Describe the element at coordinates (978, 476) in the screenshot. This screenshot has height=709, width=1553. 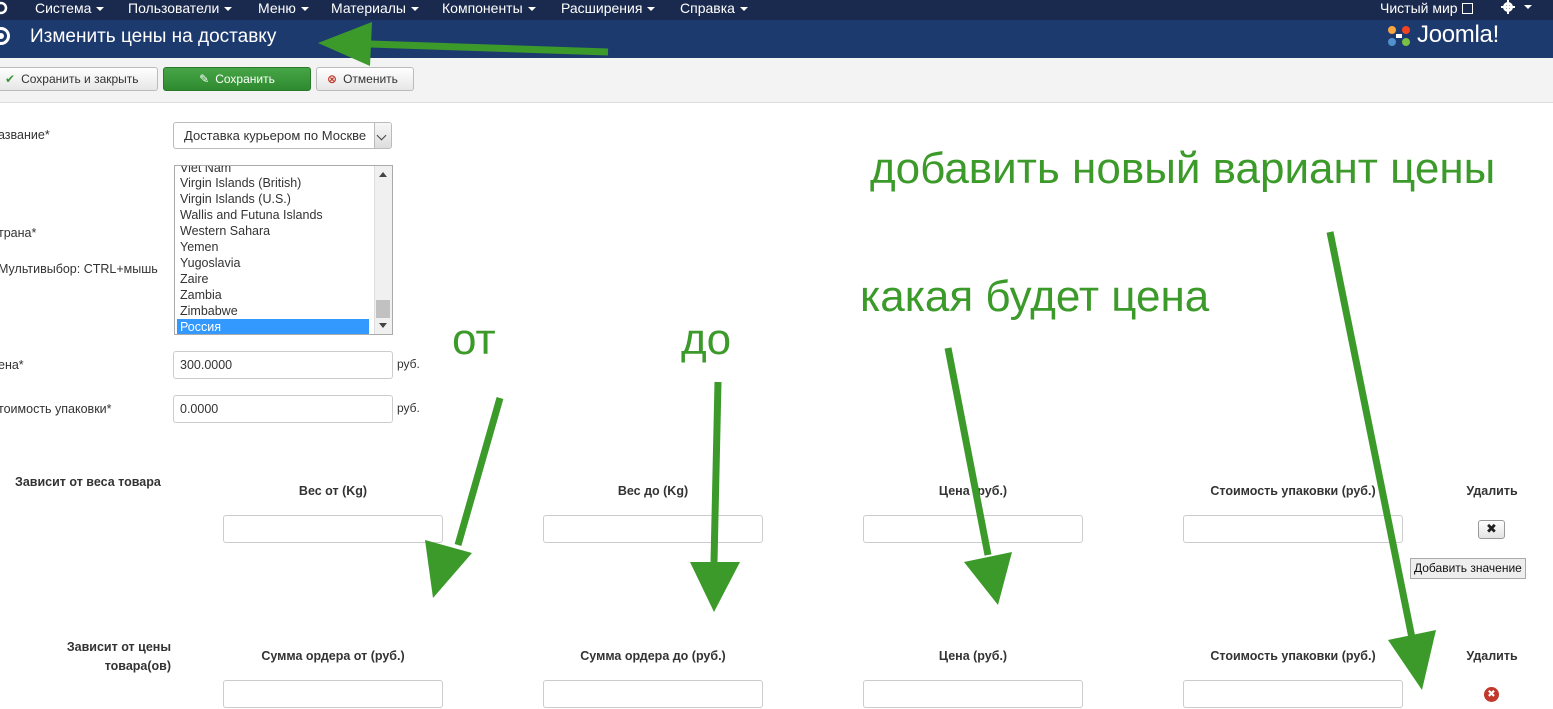
I see `arrow-price` at that location.